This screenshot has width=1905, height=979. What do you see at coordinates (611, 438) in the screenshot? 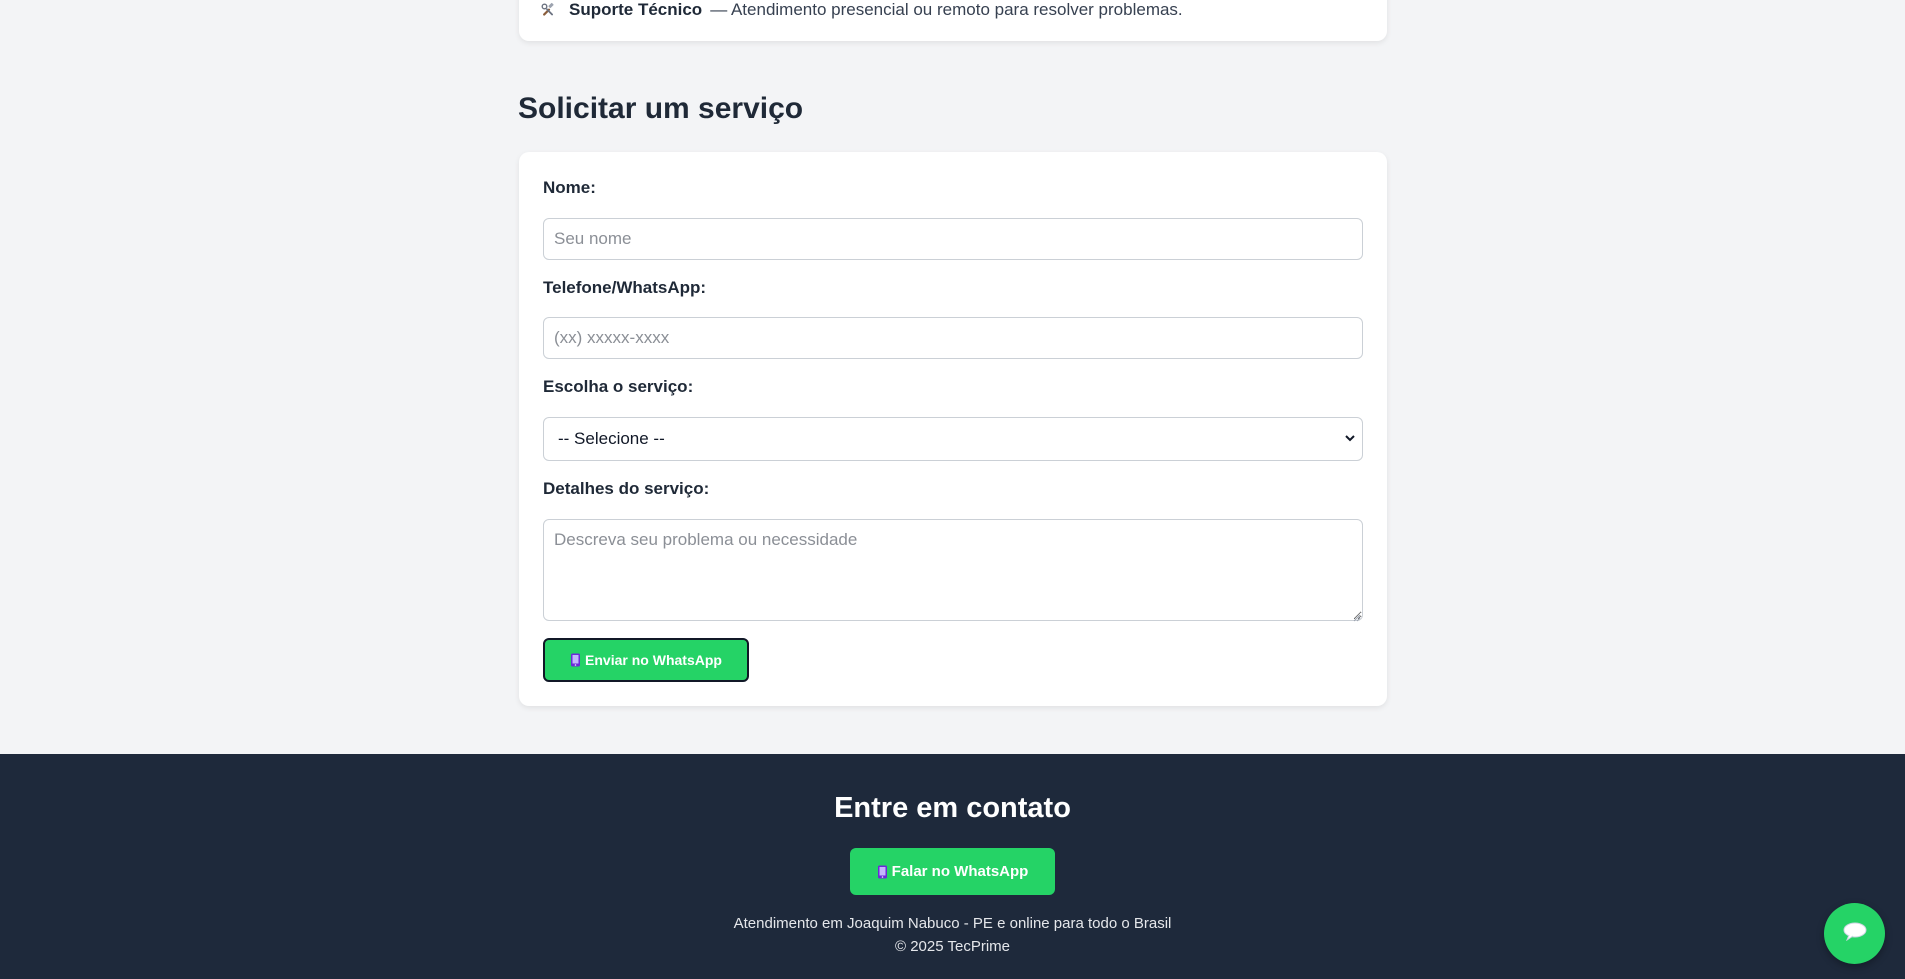
I see `service-select-value: -- Selecione --` at bounding box center [611, 438].